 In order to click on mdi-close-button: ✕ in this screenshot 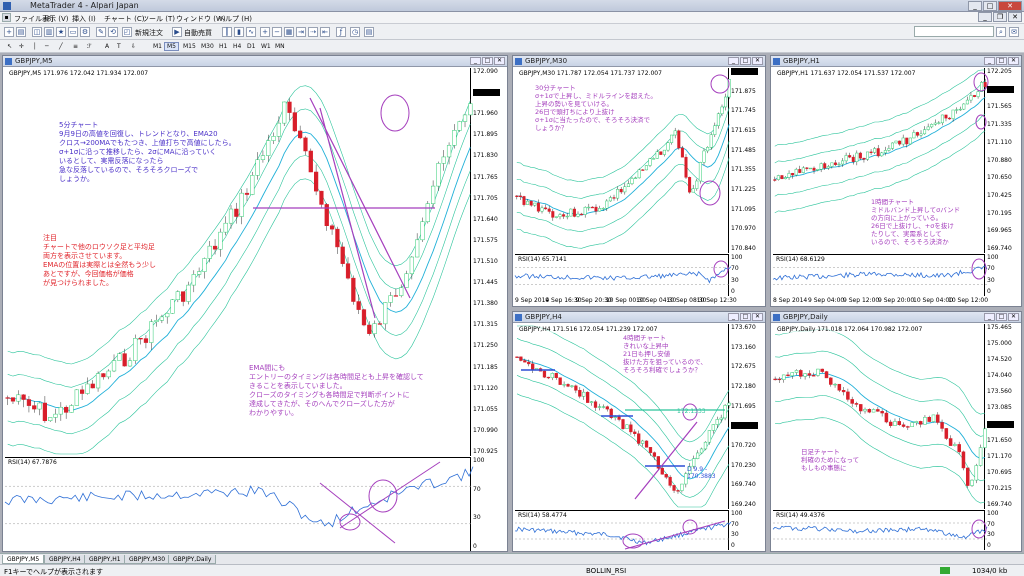, I will do `click(1015, 17)`.